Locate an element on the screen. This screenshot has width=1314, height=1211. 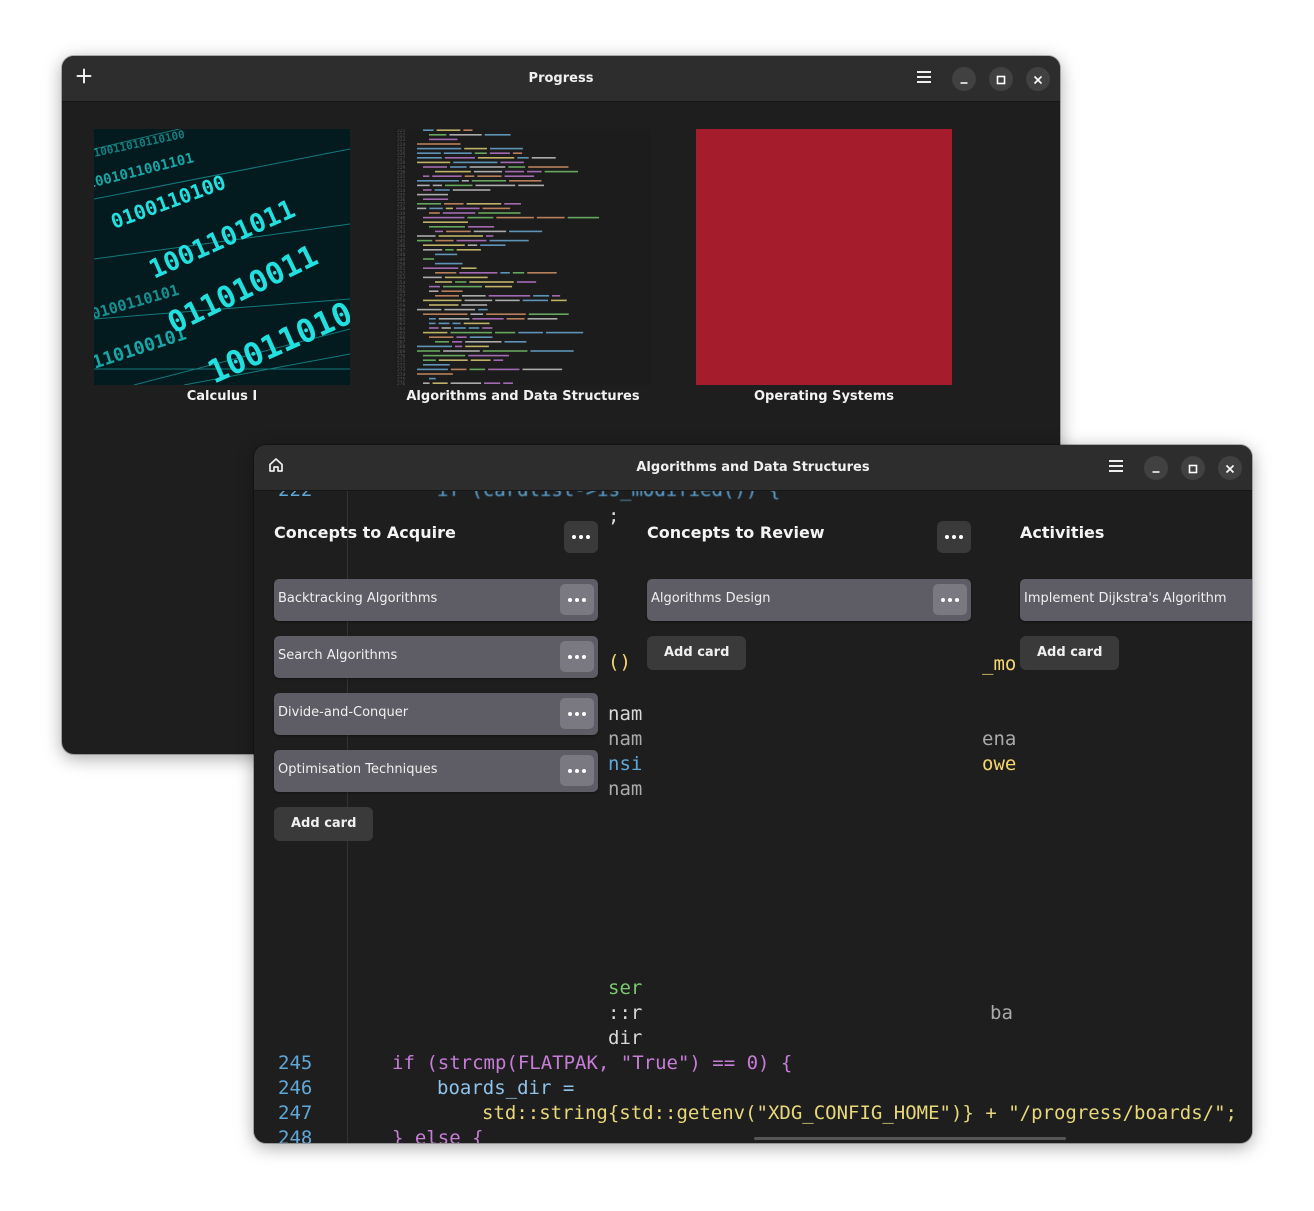
card-label: Algorithms Design is located at coordinates (711, 598).